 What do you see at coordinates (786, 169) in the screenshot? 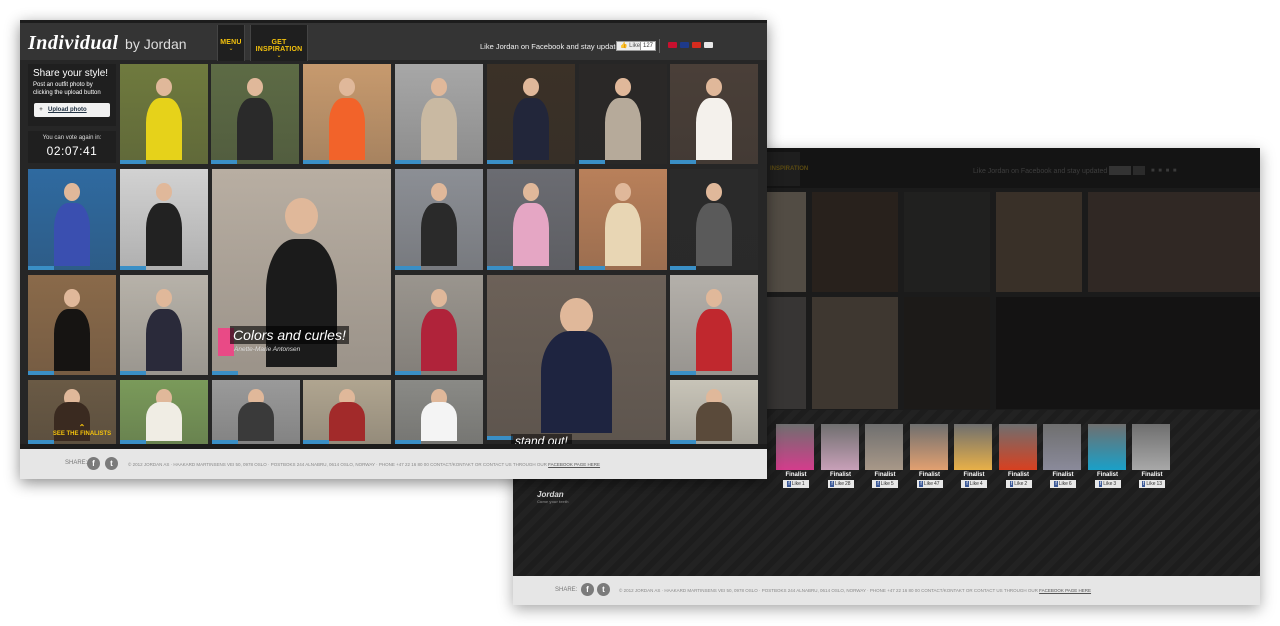
I see `back-nav-inspiration: INSPIRATION` at bounding box center [786, 169].